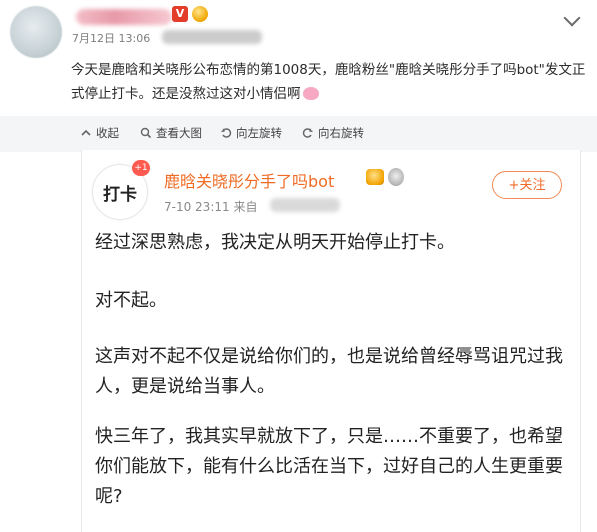 This screenshot has height=532, width=597. Describe the element at coordinates (180, 14) in the screenshot. I see `verified-badge-icon: V` at that location.